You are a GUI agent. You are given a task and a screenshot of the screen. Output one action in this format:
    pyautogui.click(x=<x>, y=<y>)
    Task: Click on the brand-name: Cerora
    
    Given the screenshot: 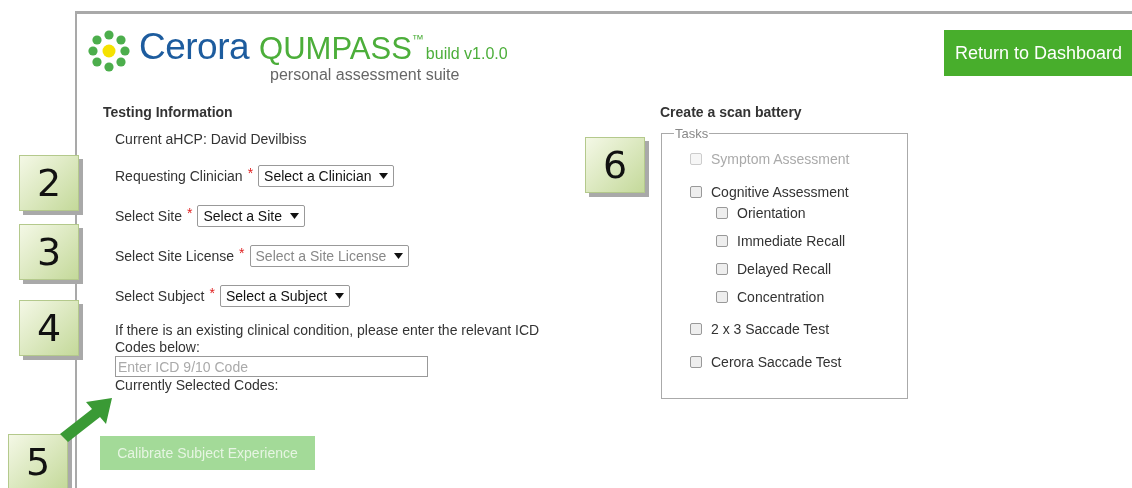 What is the action you would take?
    pyautogui.click(x=194, y=47)
    